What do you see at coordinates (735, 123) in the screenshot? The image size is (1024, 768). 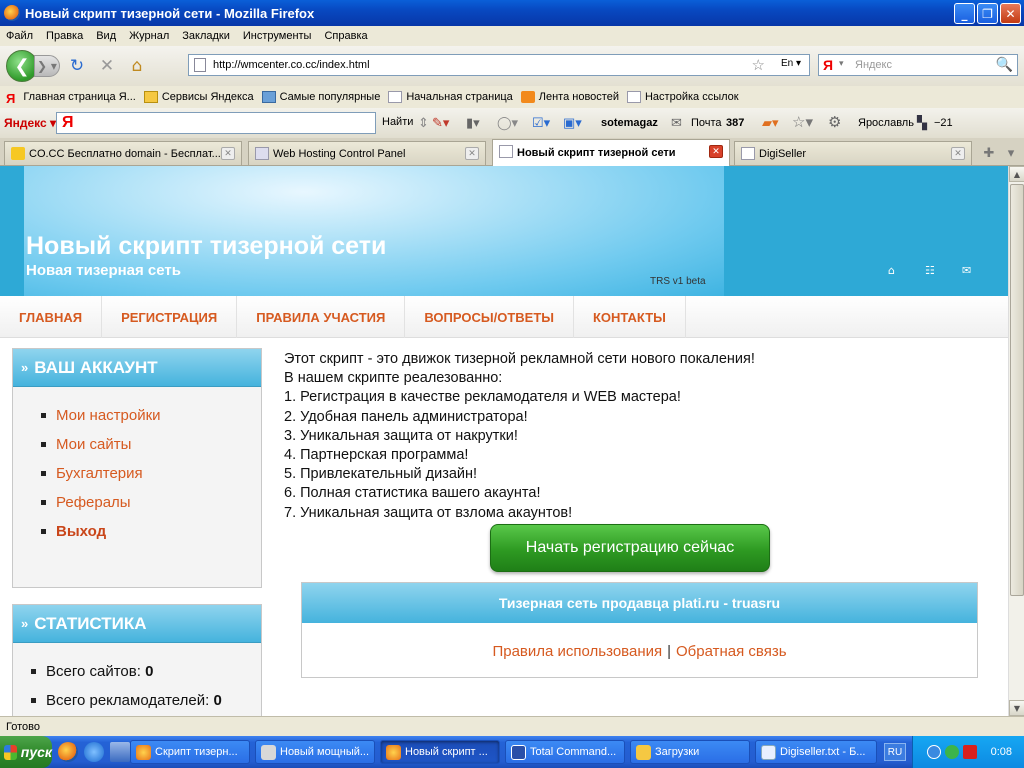 I see `mail-count: 387` at bounding box center [735, 123].